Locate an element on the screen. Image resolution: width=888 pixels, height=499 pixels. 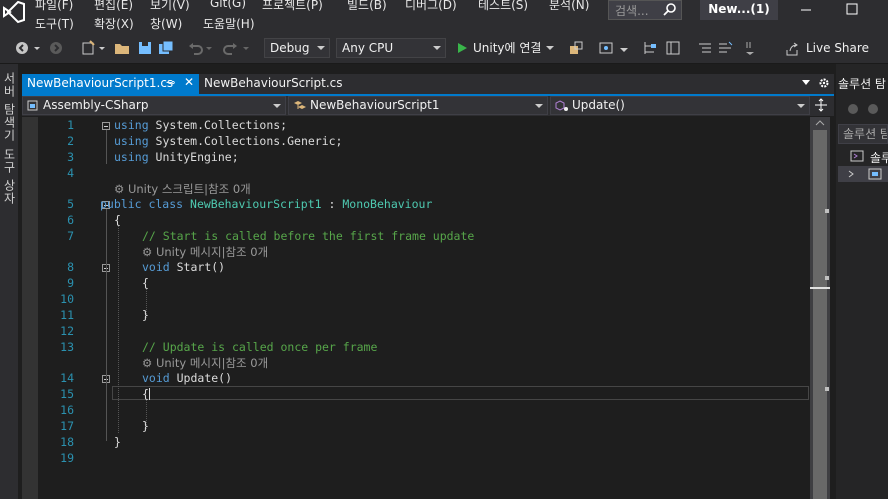
redo-icon is located at coordinates (230, 48).